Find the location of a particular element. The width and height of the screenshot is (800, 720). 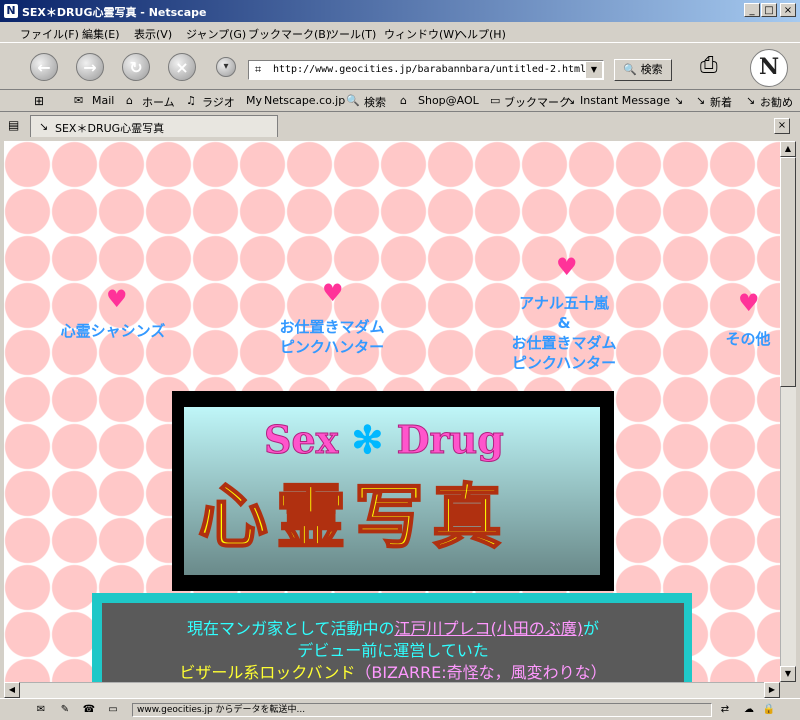

new-tab-icon: ▤ is located at coordinates (13, 125).